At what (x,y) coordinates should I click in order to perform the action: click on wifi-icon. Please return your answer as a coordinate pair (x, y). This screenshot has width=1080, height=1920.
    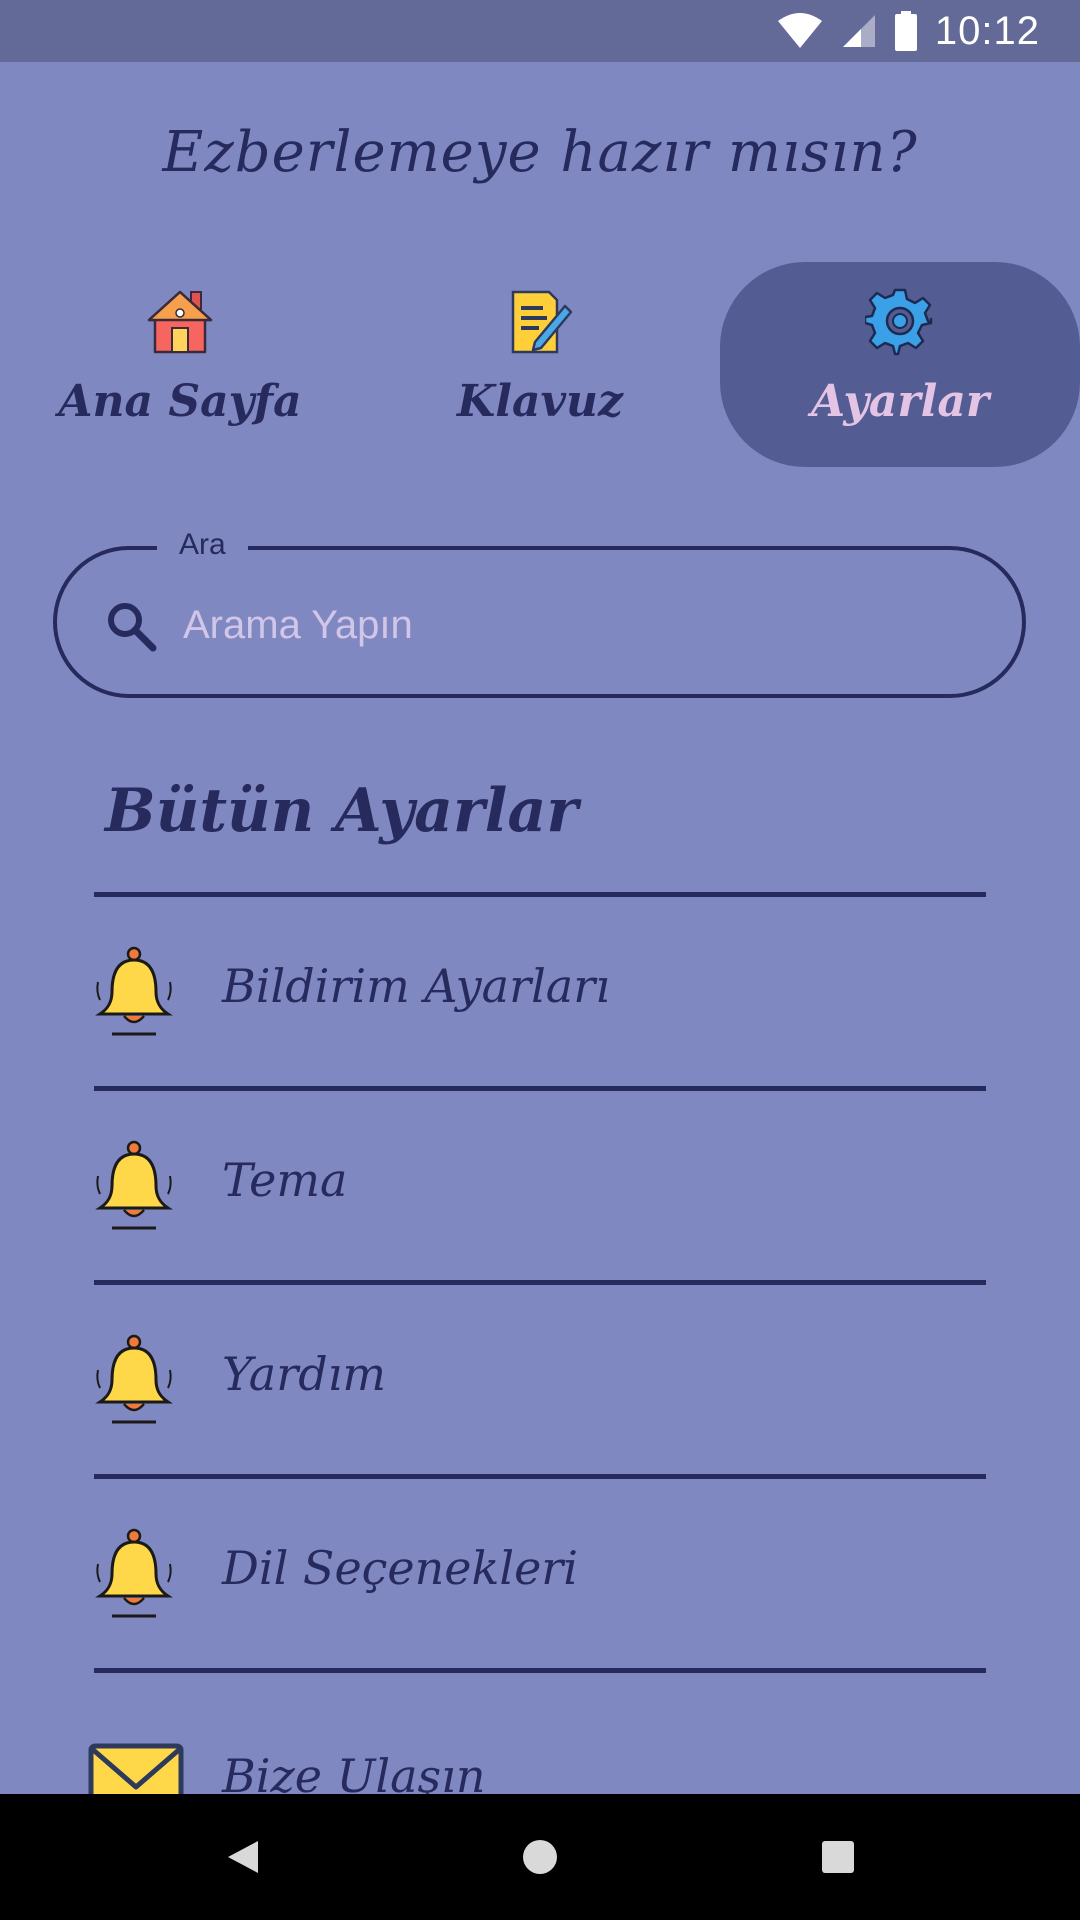
    Looking at the image, I should click on (799, 30).